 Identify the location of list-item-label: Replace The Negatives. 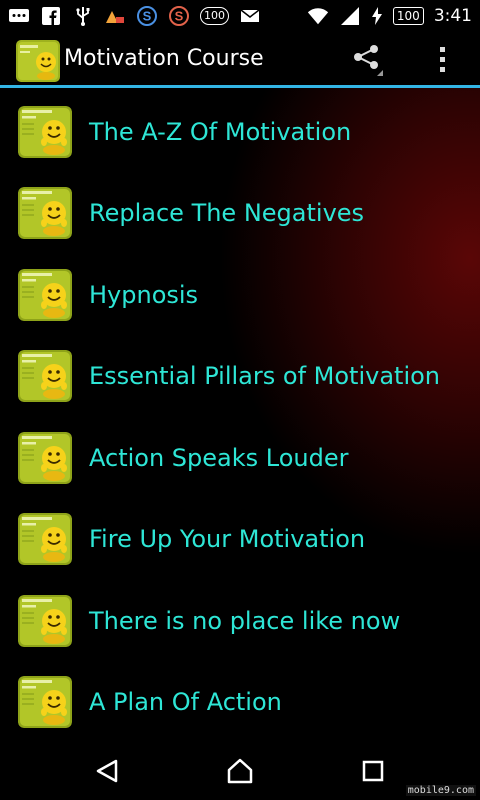
(227, 213).